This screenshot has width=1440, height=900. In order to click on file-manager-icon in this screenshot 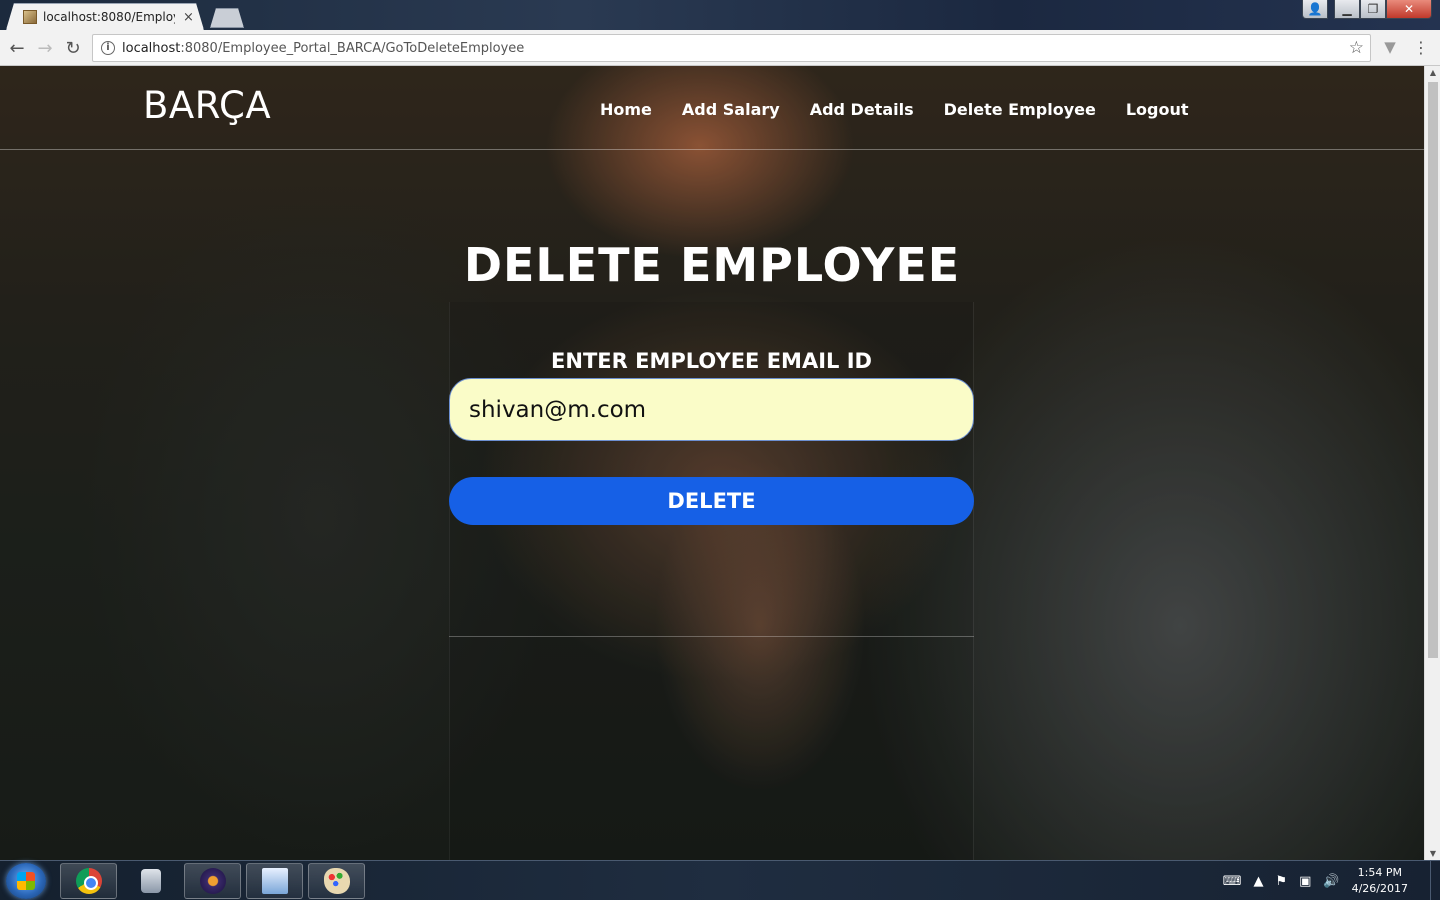, I will do `click(274, 881)`.